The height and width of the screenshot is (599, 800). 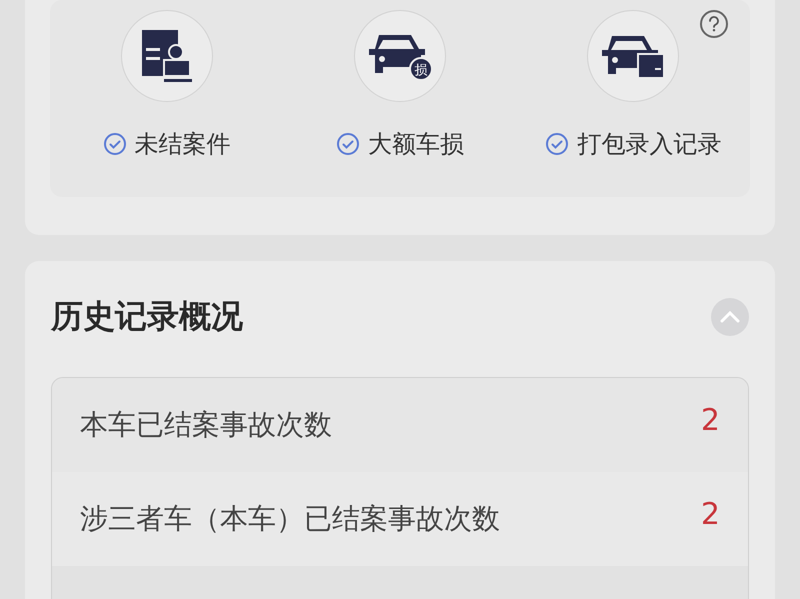 What do you see at coordinates (290, 519) in the screenshot?
I see `row-label: 涉三者车（本车）已结案事故次数` at bounding box center [290, 519].